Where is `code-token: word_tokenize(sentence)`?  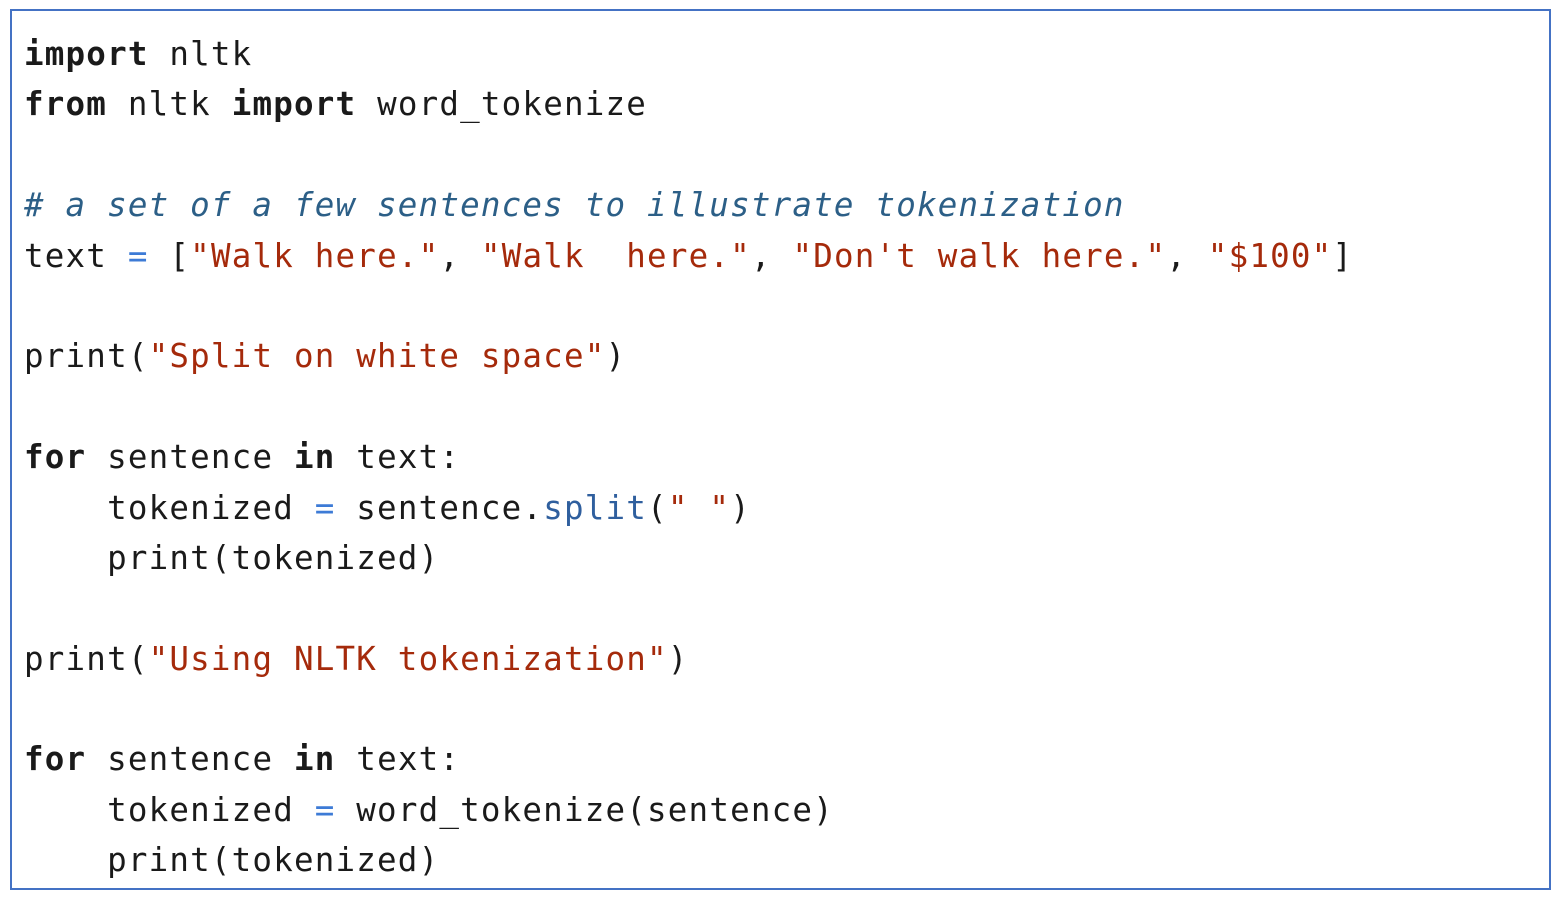 code-token: word_tokenize(sentence) is located at coordinates (584, 809).